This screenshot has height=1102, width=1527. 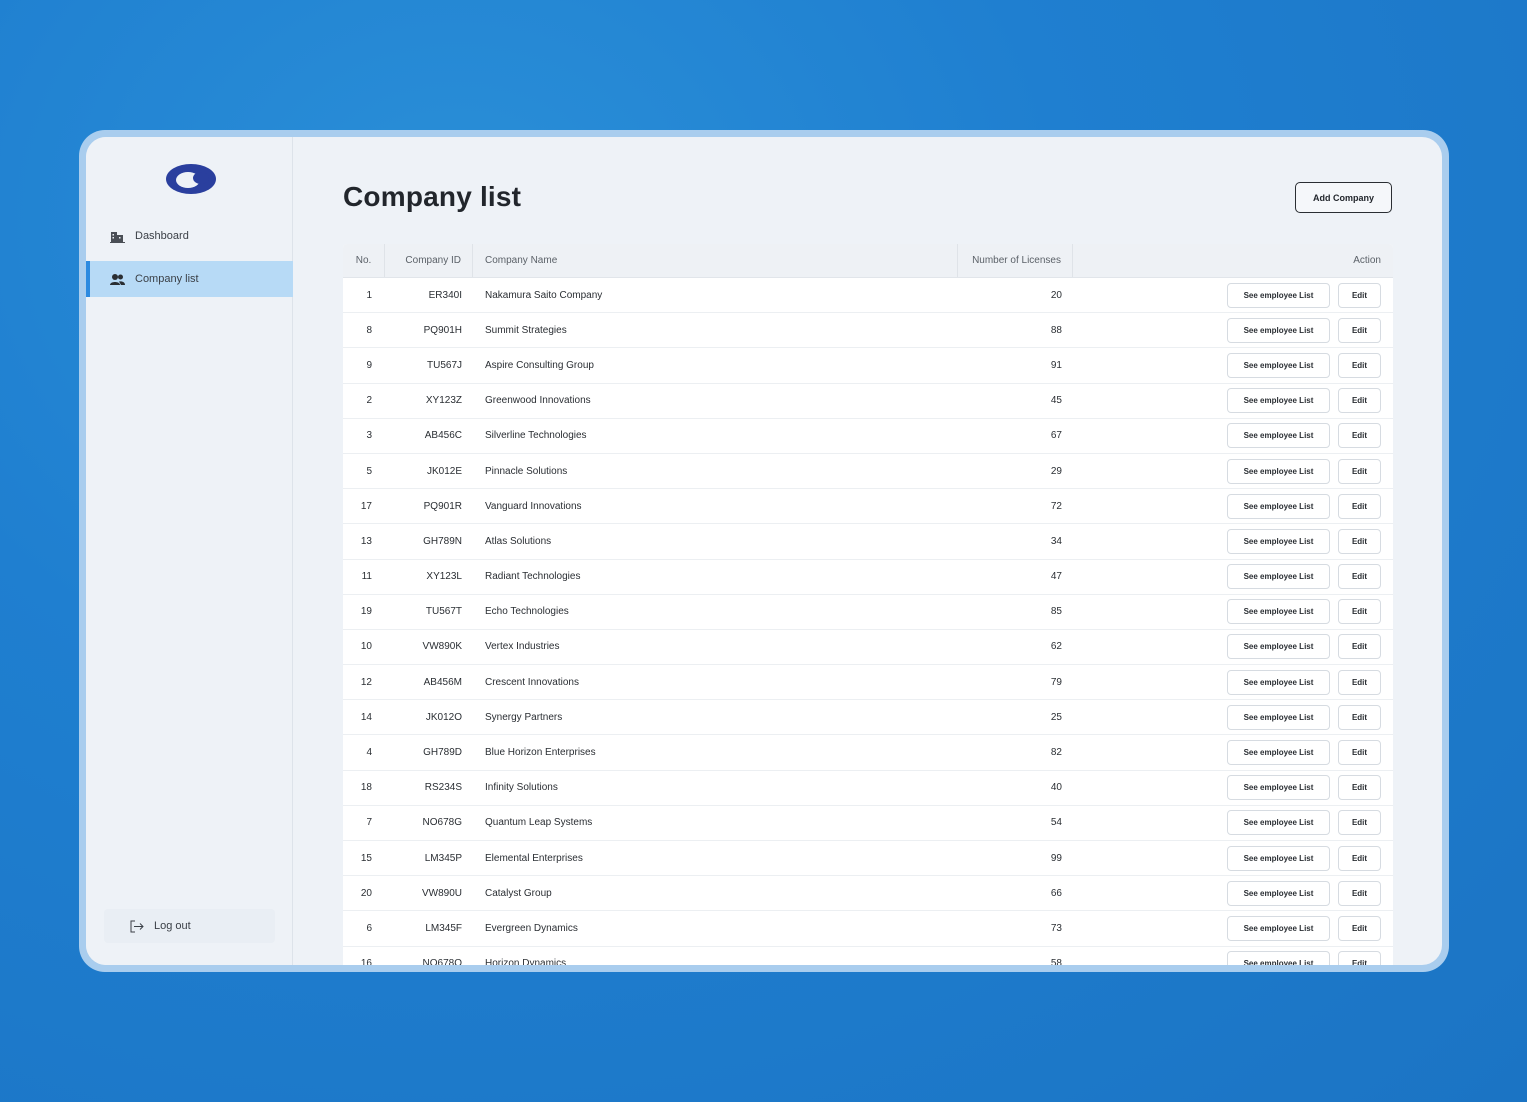 What do you see at coordinates (369, 330) in the screenshot?
I see `cell-no: 8` at bounding box center [369, 330].